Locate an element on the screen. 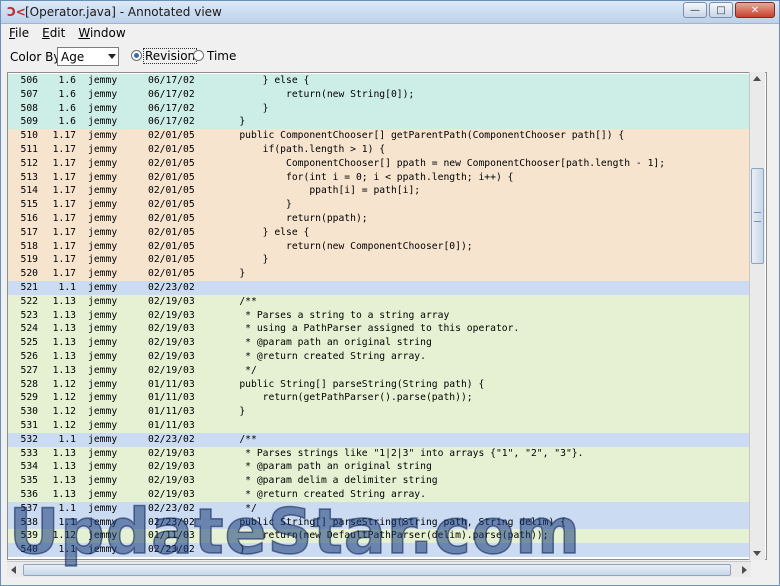  maximize-button: □ is located at coordinates (721, 10).